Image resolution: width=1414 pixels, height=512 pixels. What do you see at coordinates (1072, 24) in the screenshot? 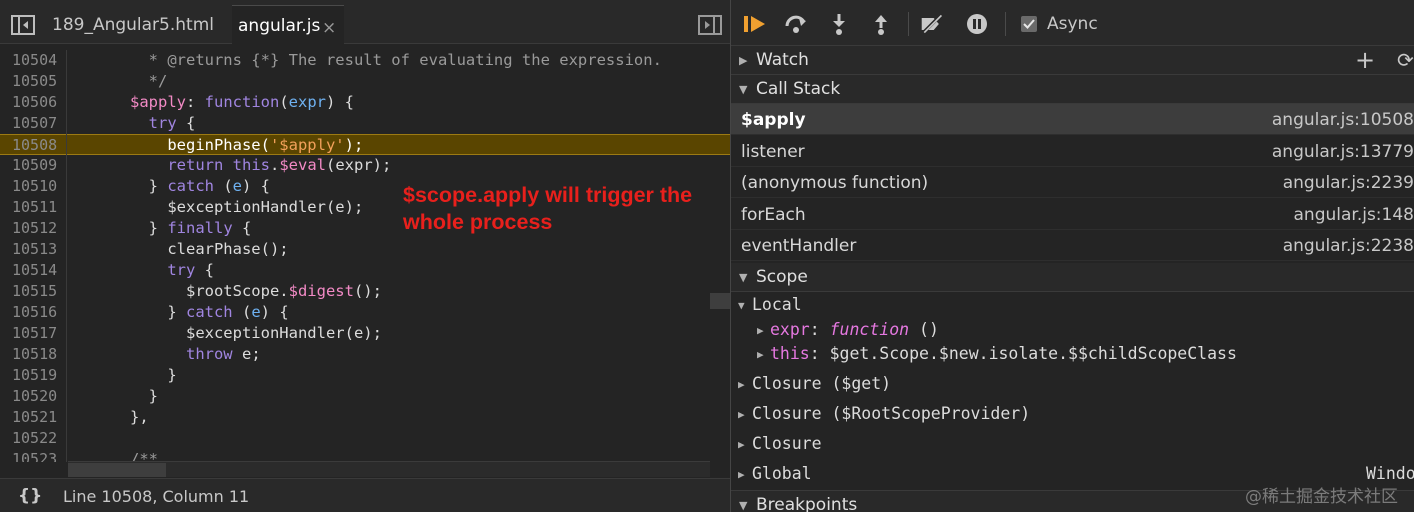
I see `async-label: Async` at bounding box center [1072, 24].